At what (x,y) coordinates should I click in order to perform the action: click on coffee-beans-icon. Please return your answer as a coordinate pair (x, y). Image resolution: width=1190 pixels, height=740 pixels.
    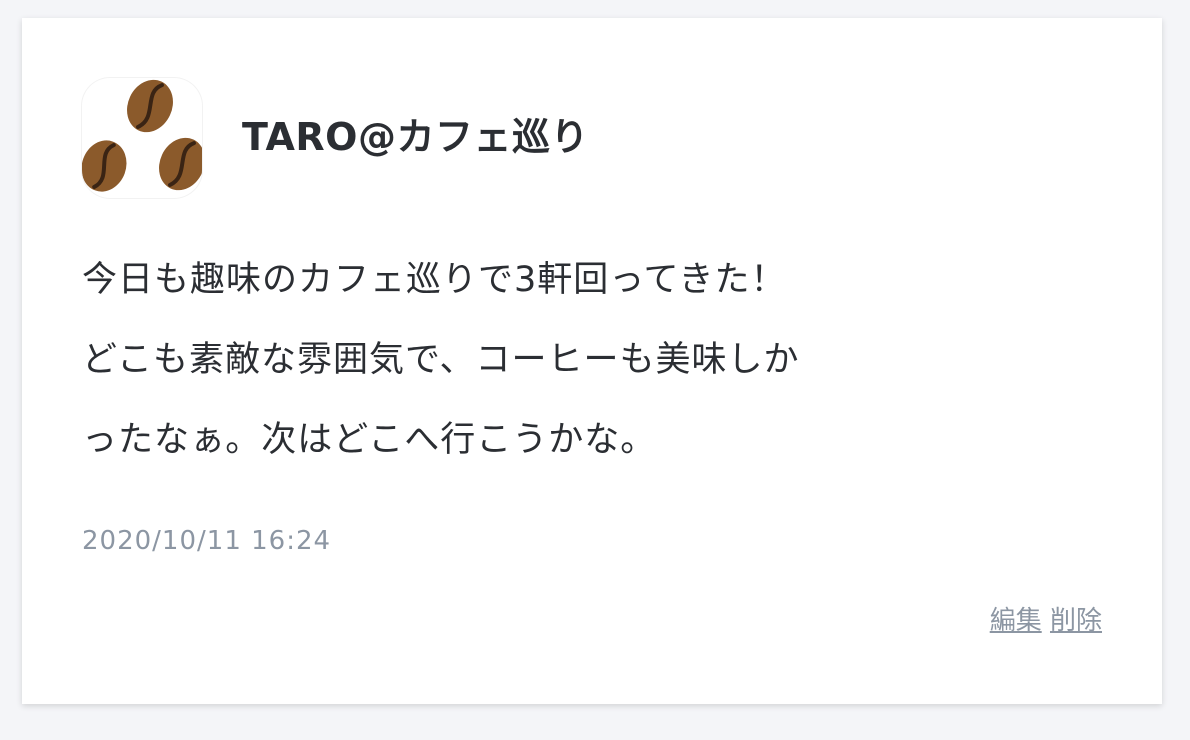
    Looking at the image, I should click on (142, 135).